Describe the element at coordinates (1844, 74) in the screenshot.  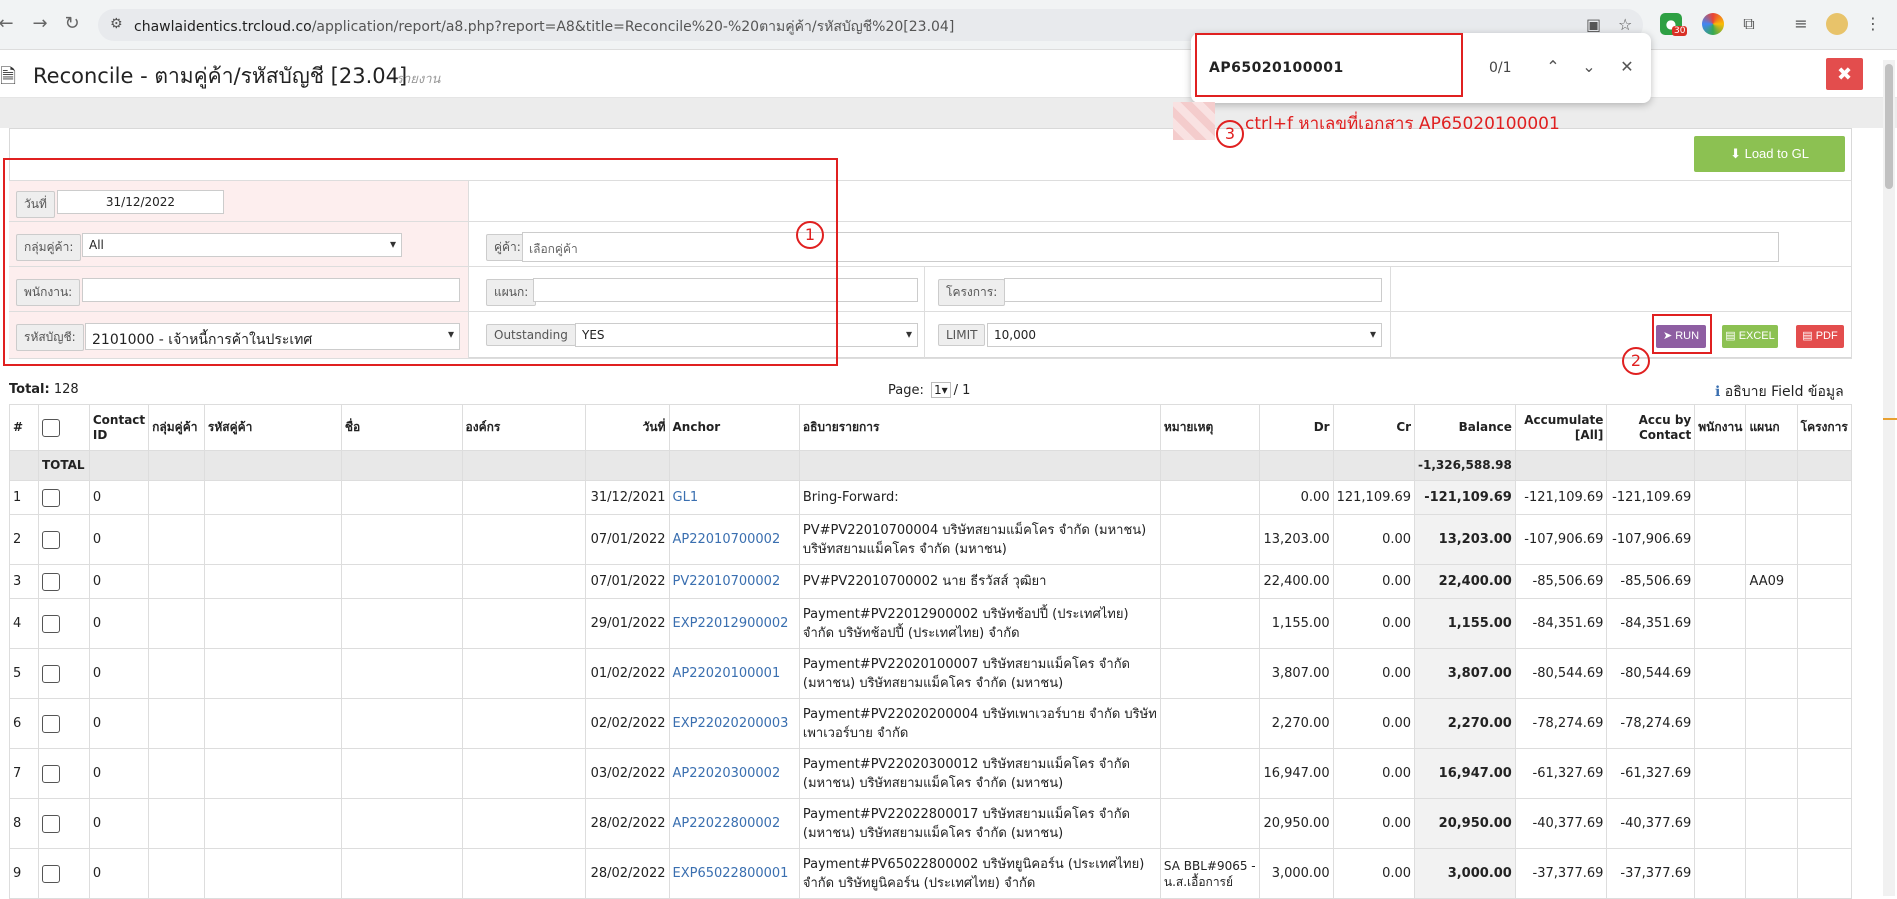
I see `close-button: ✖` at that location.